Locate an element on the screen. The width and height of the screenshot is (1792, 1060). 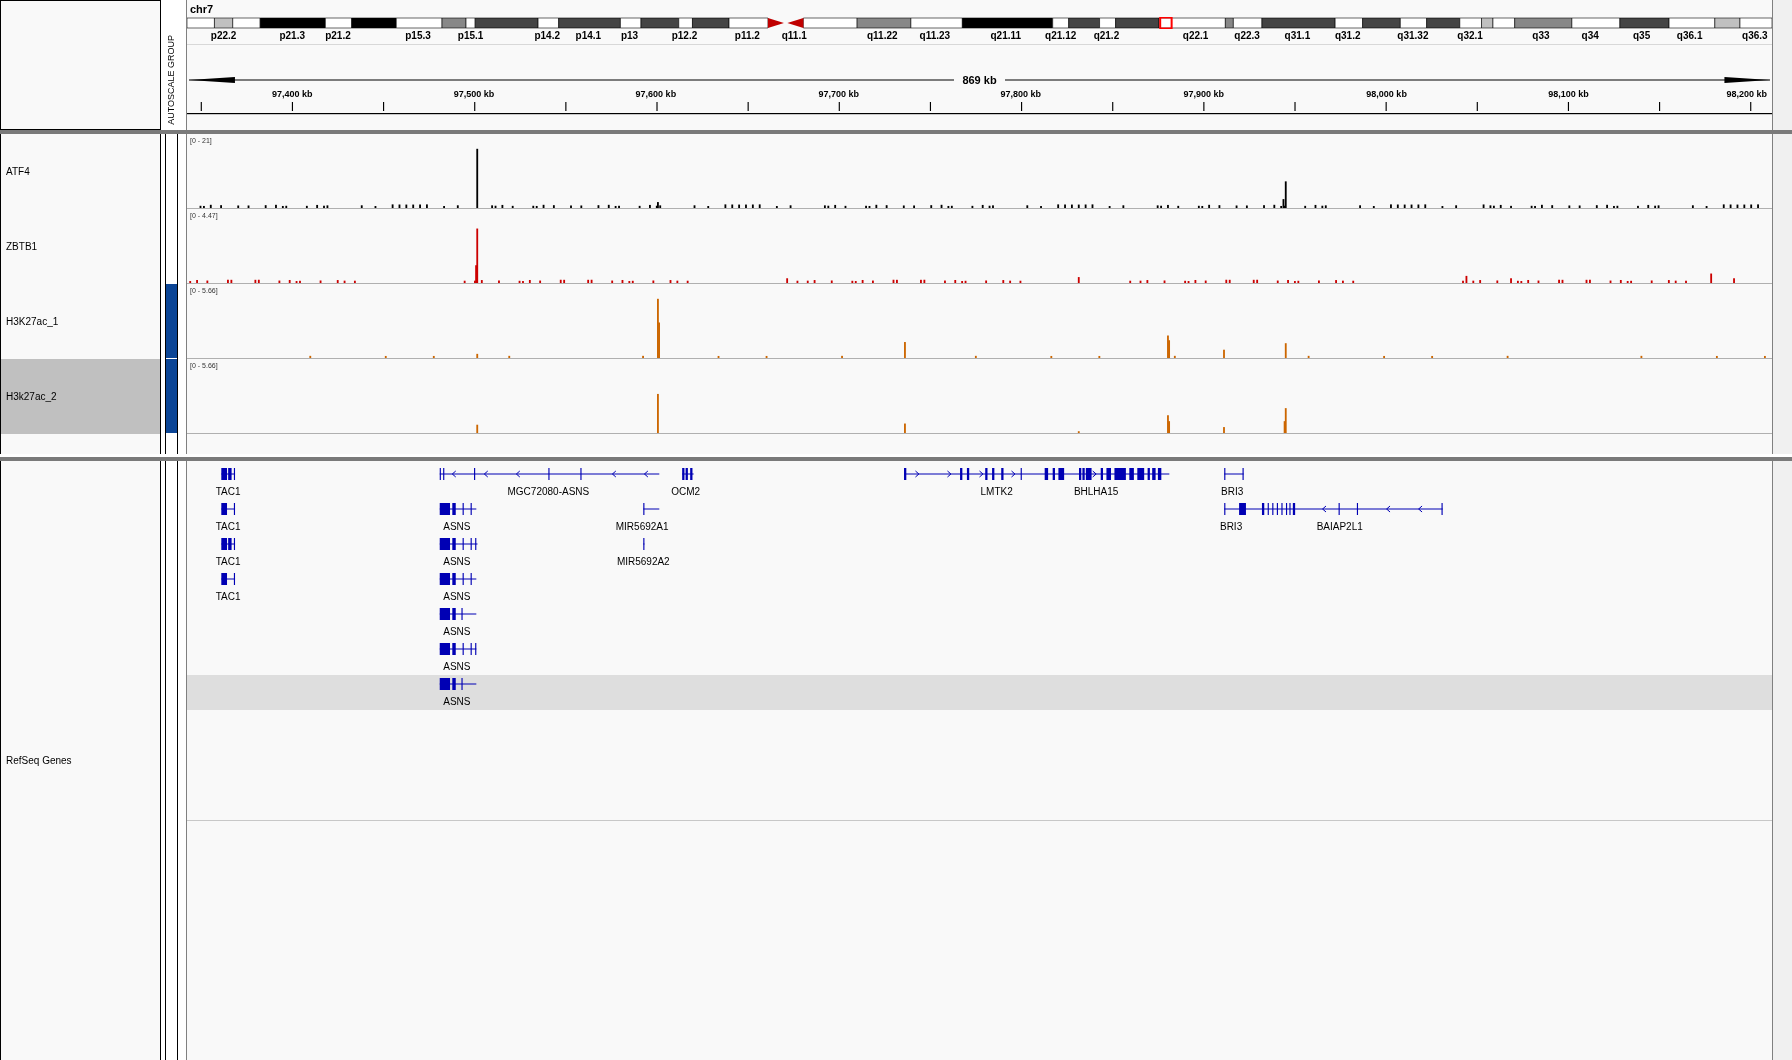
gene-label: LMTK2 is located at coordinates (996, 492).